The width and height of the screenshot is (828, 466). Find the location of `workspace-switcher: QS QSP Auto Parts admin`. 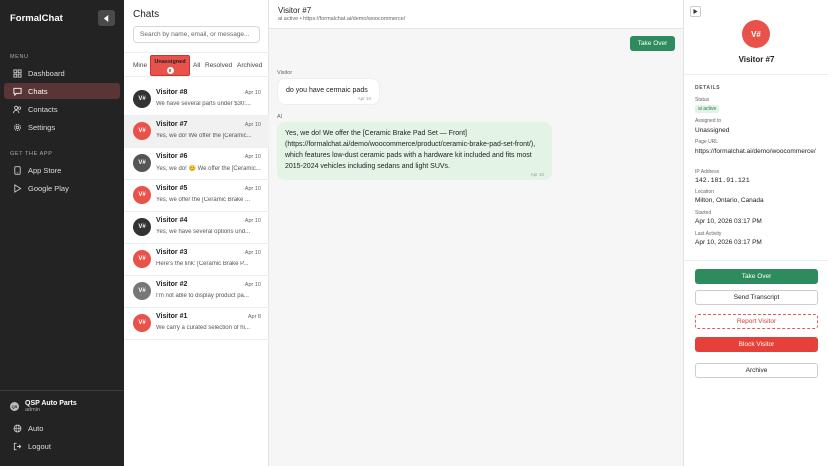

workspace-switcher: QS QSP Auto Parts admin is located at coordinates (43, 406).